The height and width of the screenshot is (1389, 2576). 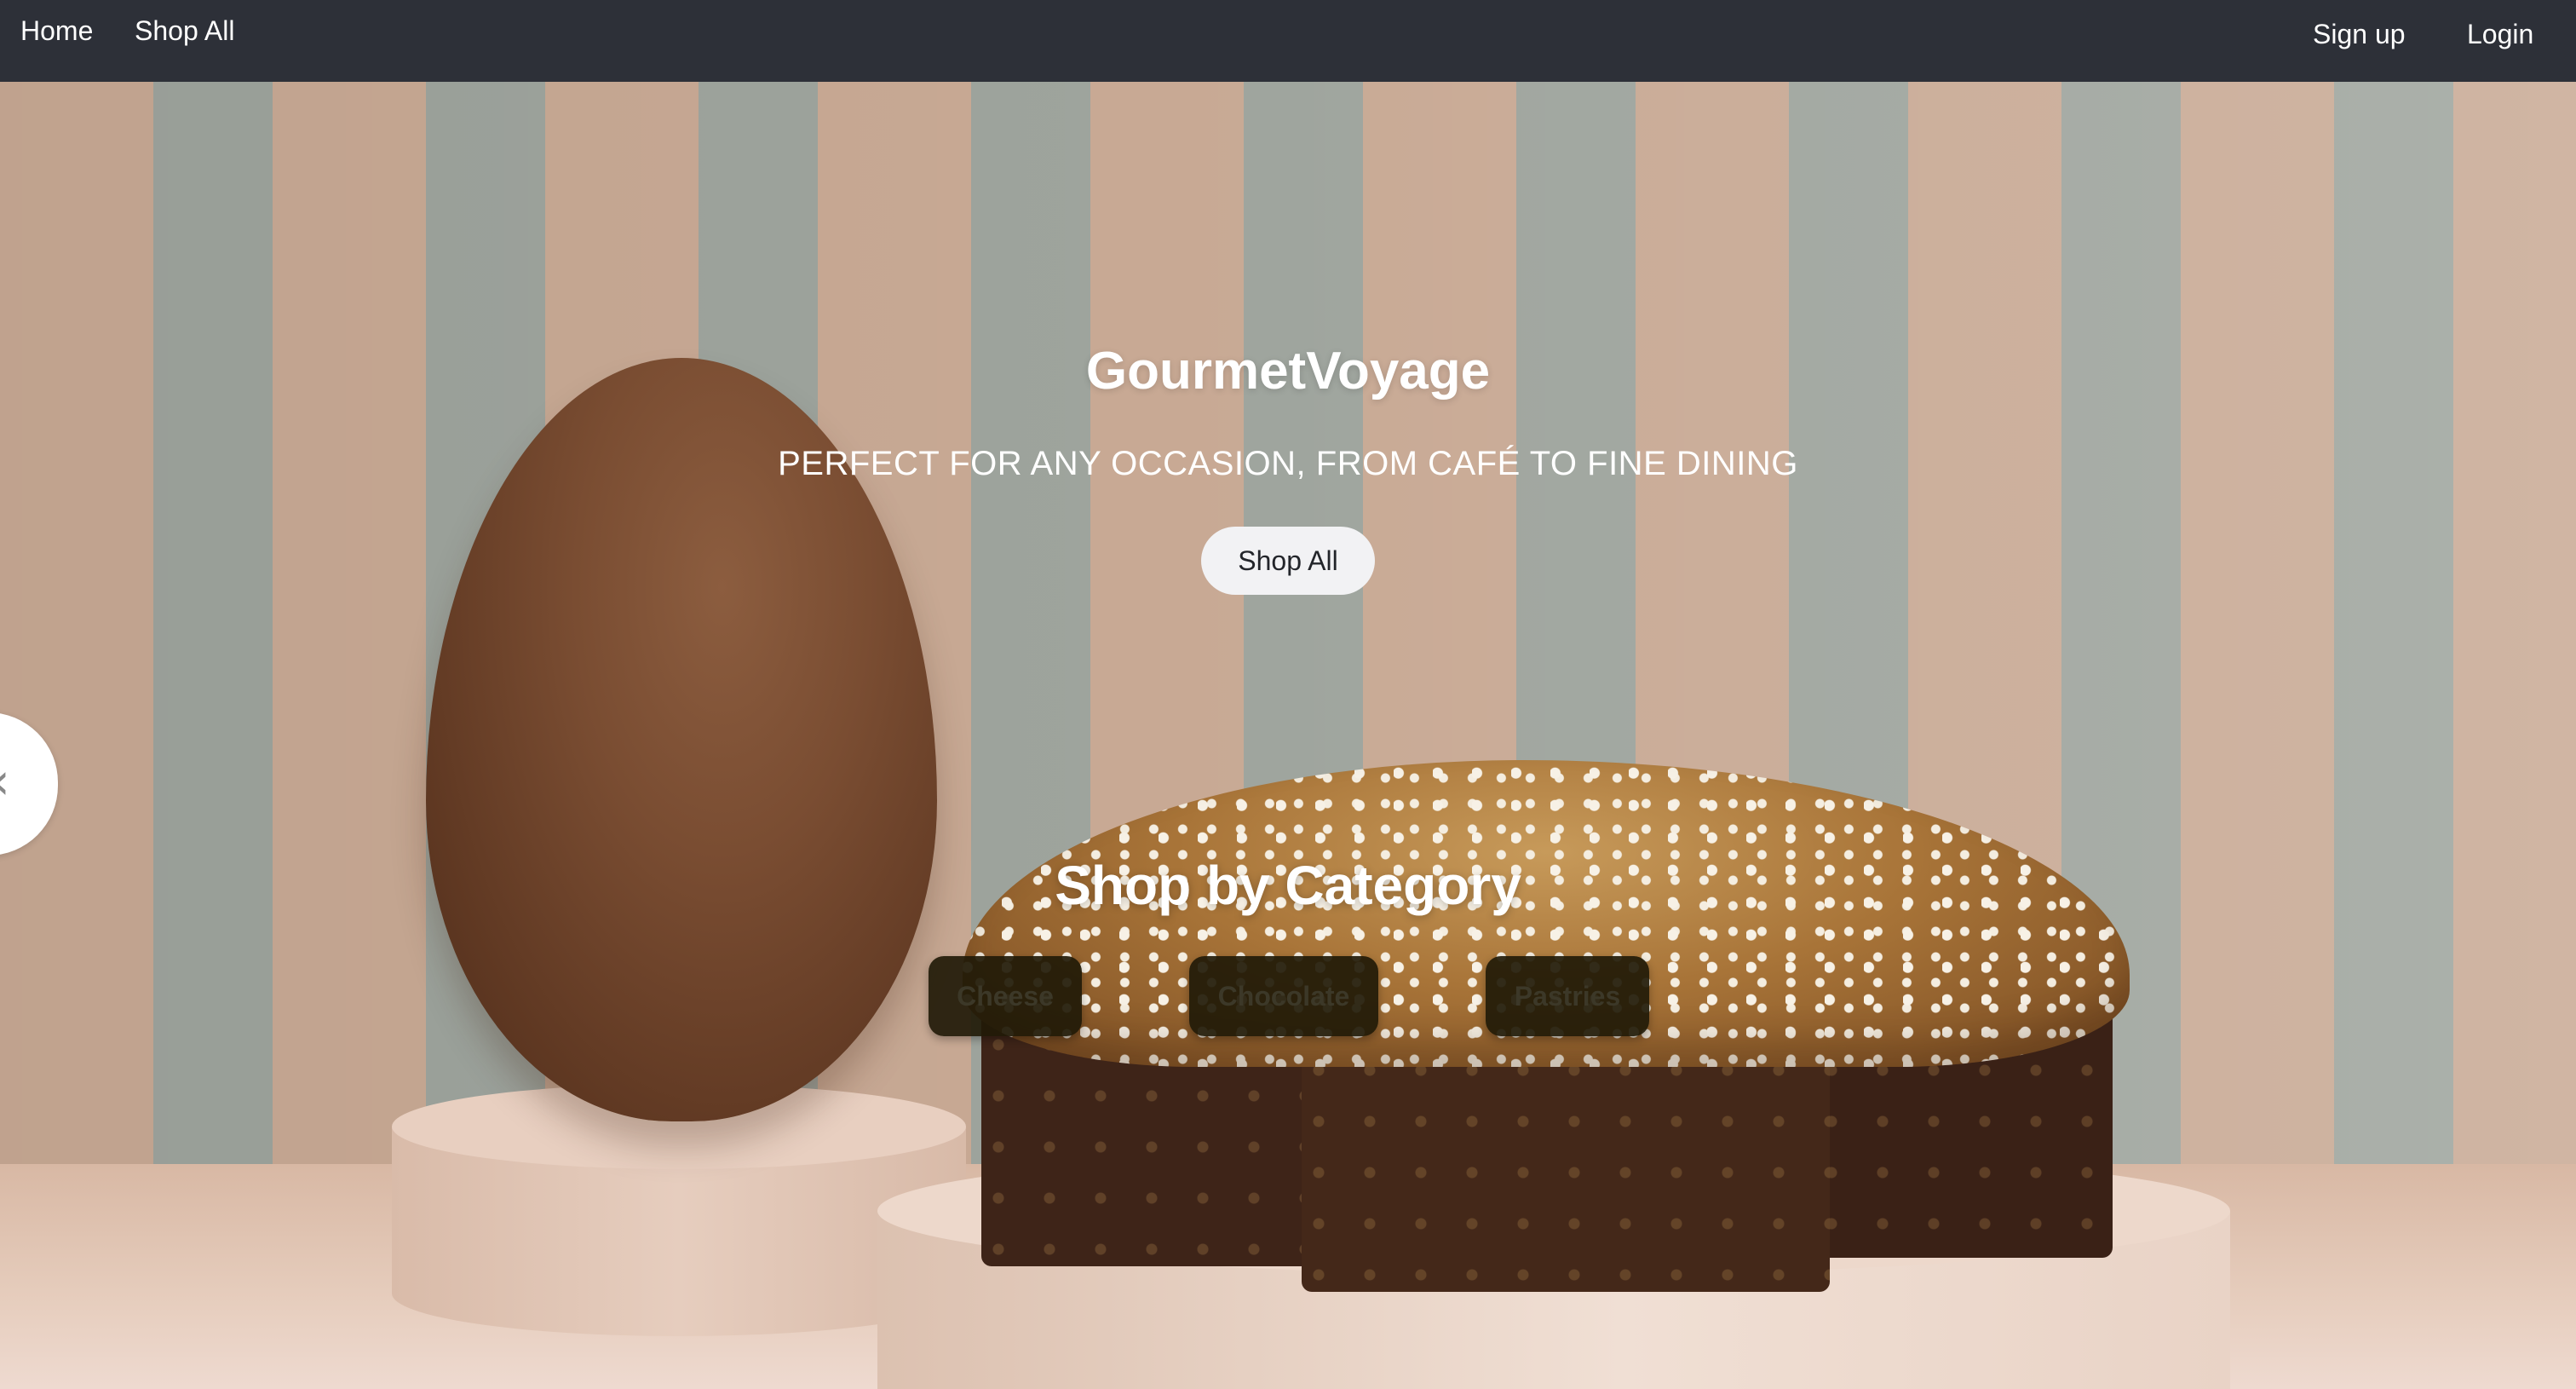 What do you see at coordinates (1288, 371) in the screenshot?
I see `hero-title: GourmetVoyage` at bounding box center [1288, 371].